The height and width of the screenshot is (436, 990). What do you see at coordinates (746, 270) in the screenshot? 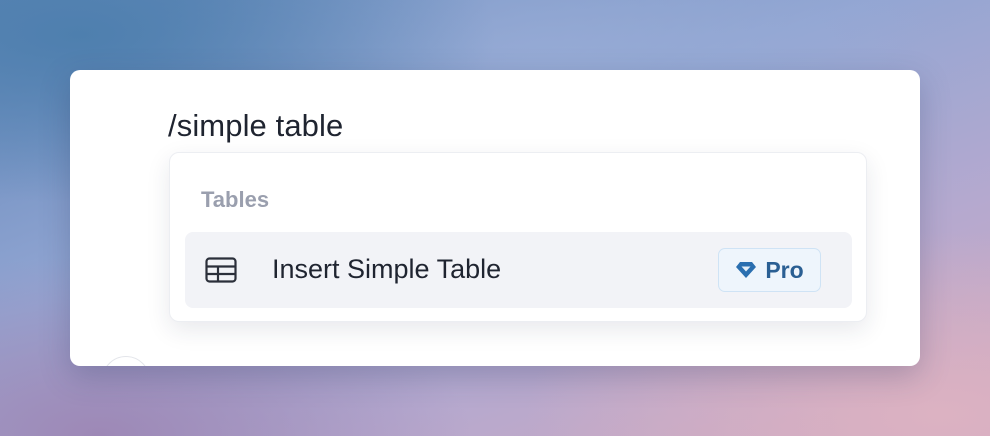
I see `diamond-icon` at bounding box center [746, 270].